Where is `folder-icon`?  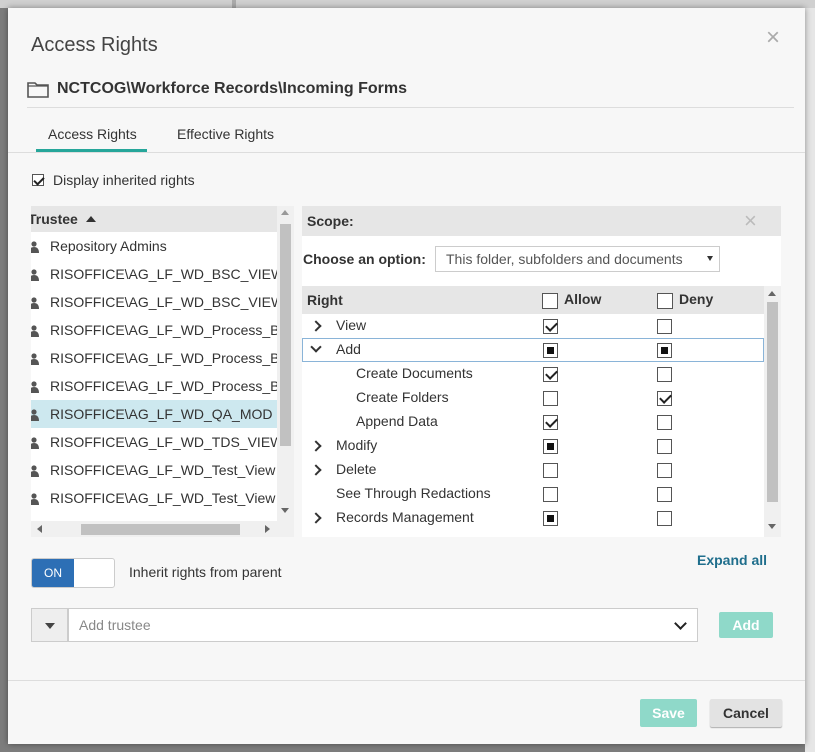
folder-icon is located at coordinates (38, 90).